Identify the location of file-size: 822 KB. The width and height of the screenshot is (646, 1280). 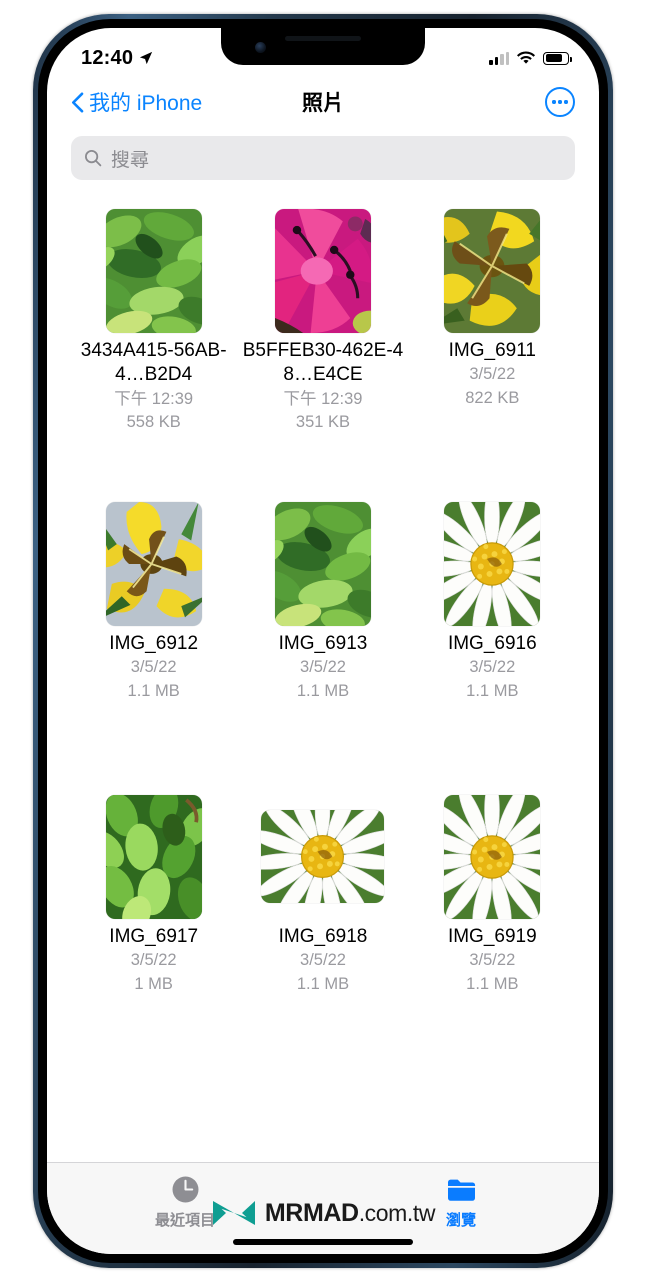
(492, 397).